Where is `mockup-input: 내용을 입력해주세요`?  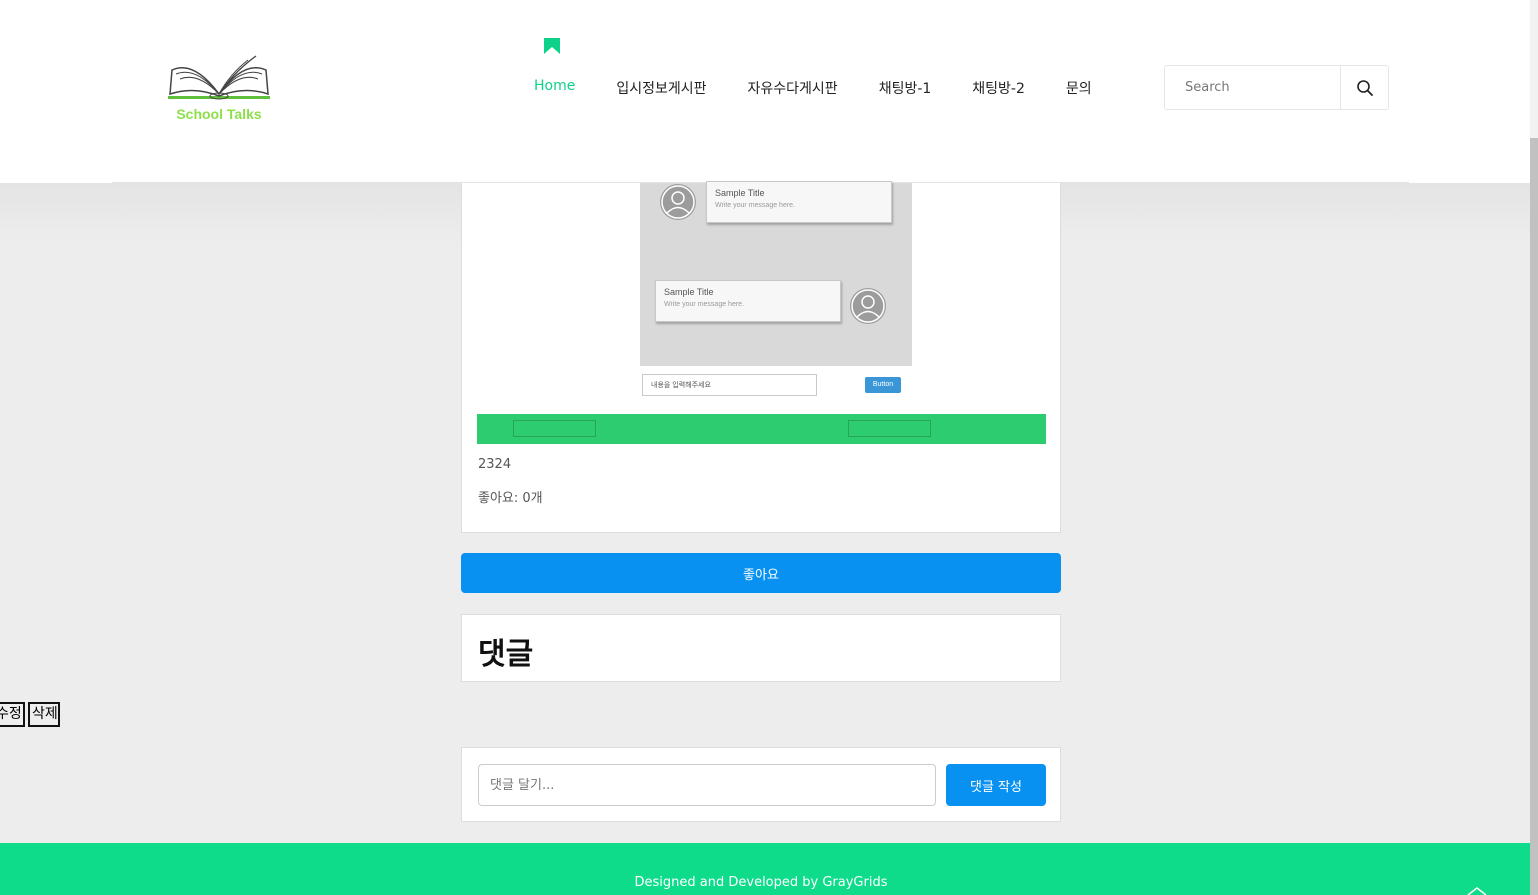
mockup-input: 내용을 입력해주세요 is located at coordinates (729, 385).